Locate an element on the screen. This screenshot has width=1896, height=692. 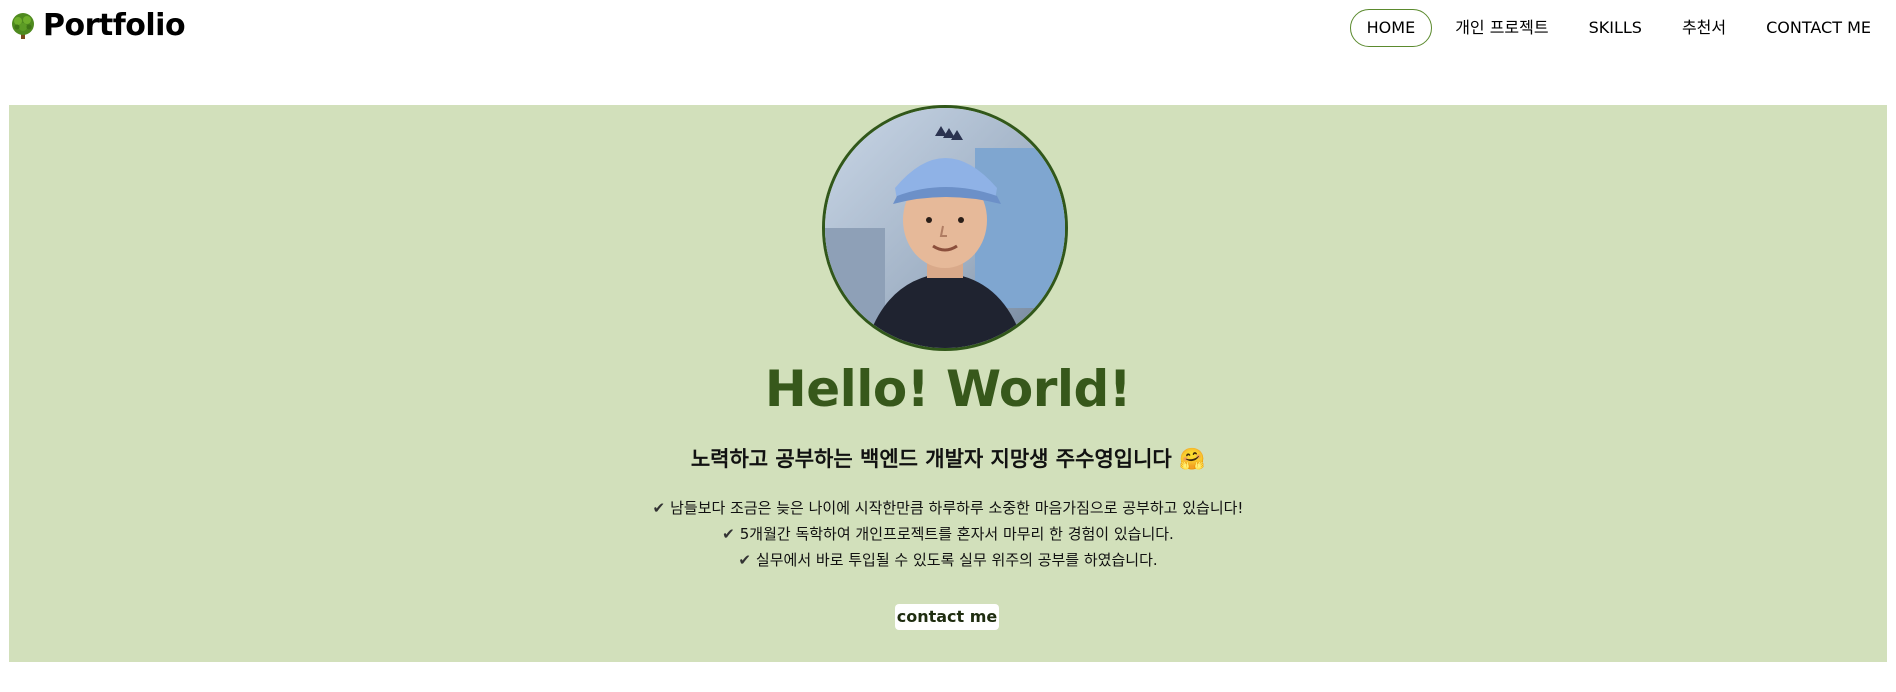
hero-subtitle: 노력하고 공부하는 백엔드 개발자 지망생 주수영입니다 🤗 is located at coordinates (948, 459).